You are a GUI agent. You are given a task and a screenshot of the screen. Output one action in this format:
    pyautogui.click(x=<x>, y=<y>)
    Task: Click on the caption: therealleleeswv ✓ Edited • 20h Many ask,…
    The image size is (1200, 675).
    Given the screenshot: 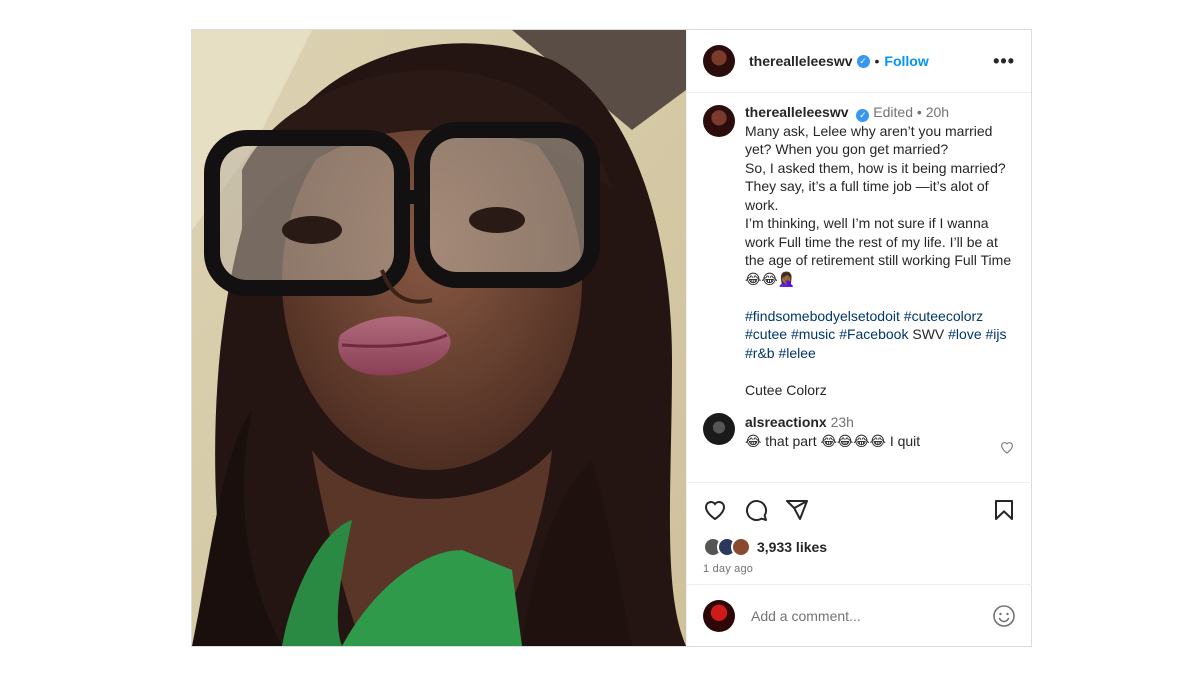 What is the action you would take?
    pyautogui.click(x=859, y=251)
    